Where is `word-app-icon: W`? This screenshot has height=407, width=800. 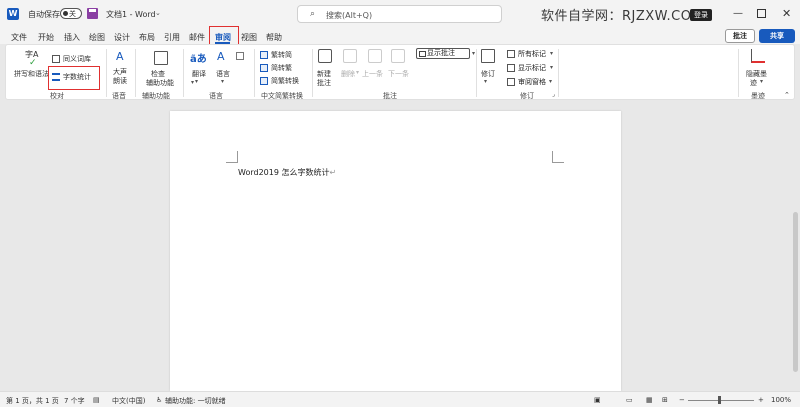
word-app-icon: W is located at coordinates (13, 14).